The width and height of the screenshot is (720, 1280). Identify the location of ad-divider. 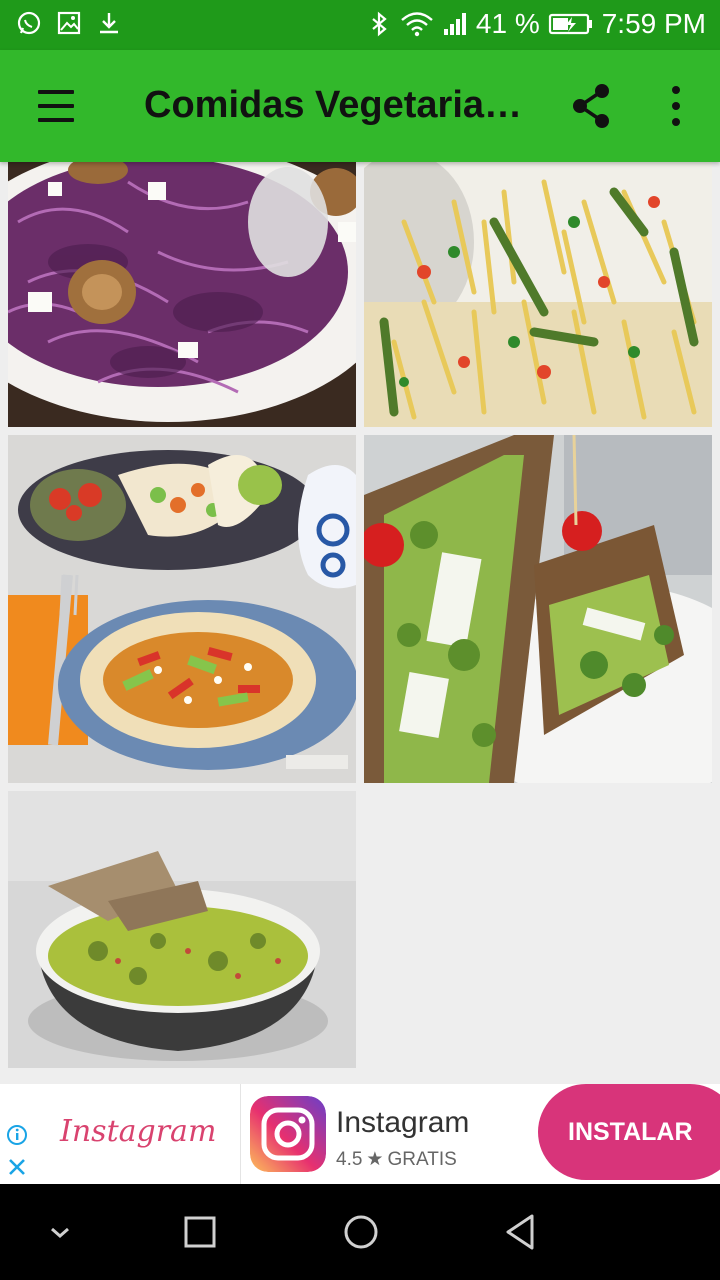
(240, 1134).